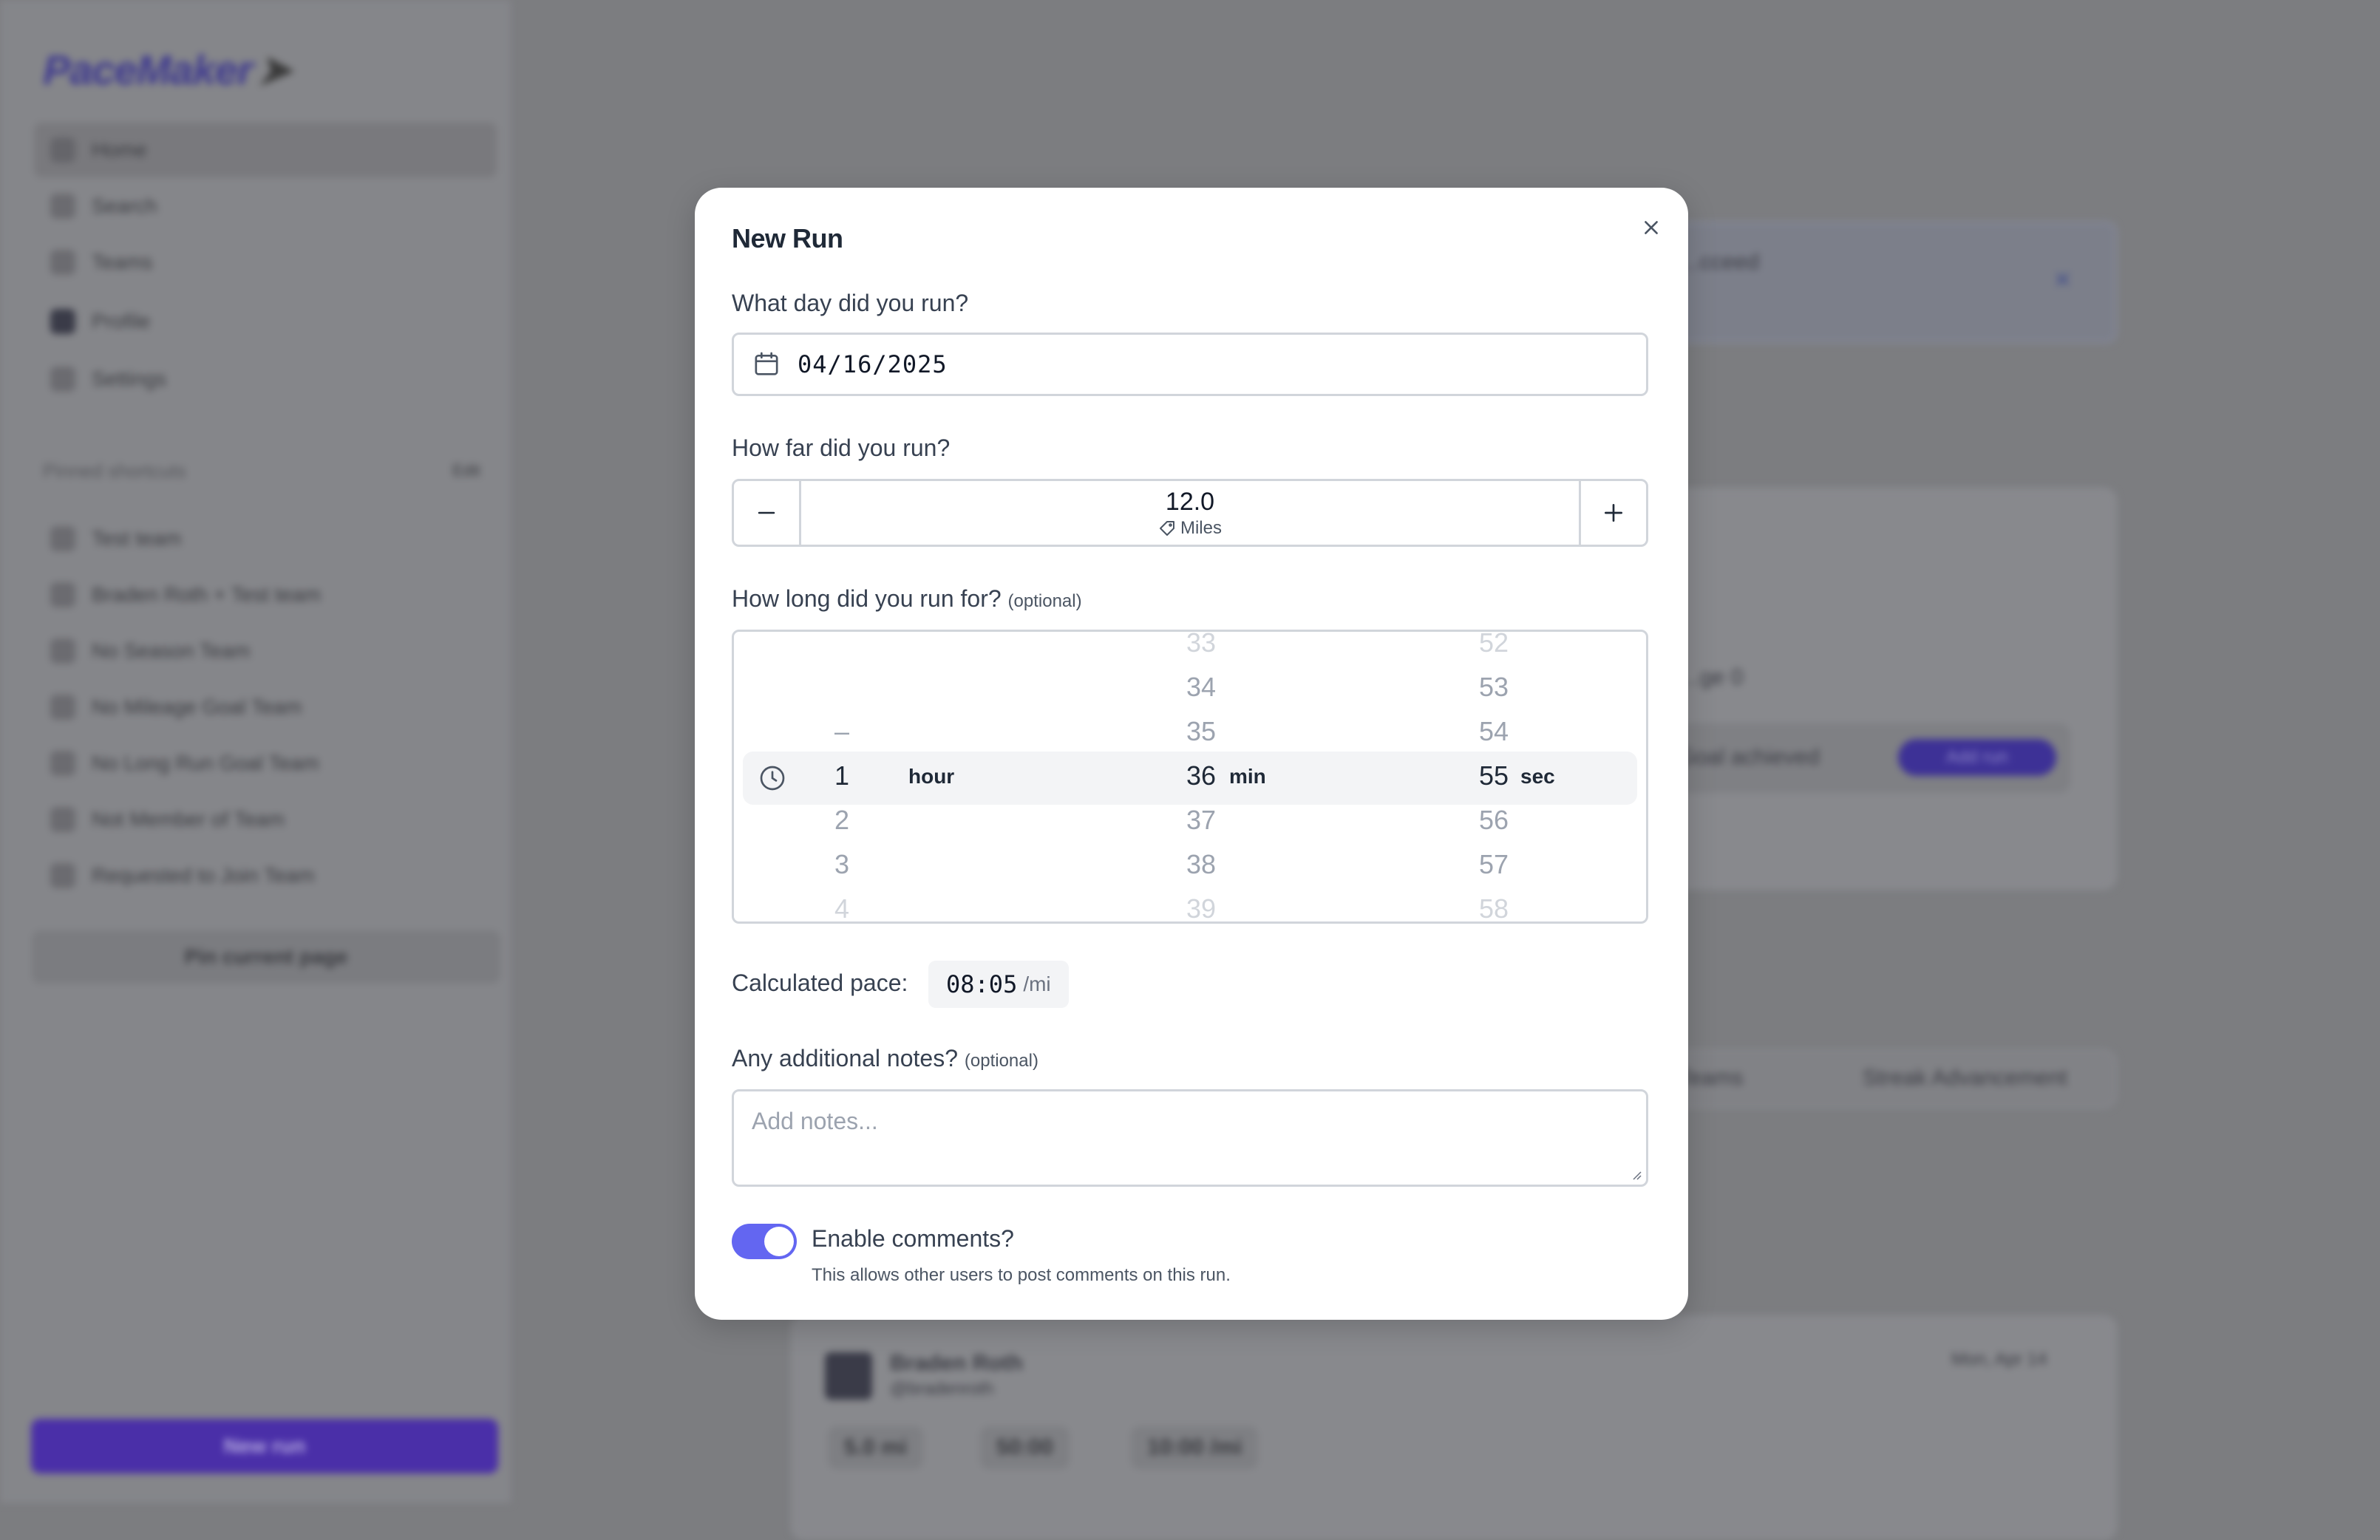 This screenshot has width=2380, height=1540. I want to click on tag-icon, so click(1166, 528).